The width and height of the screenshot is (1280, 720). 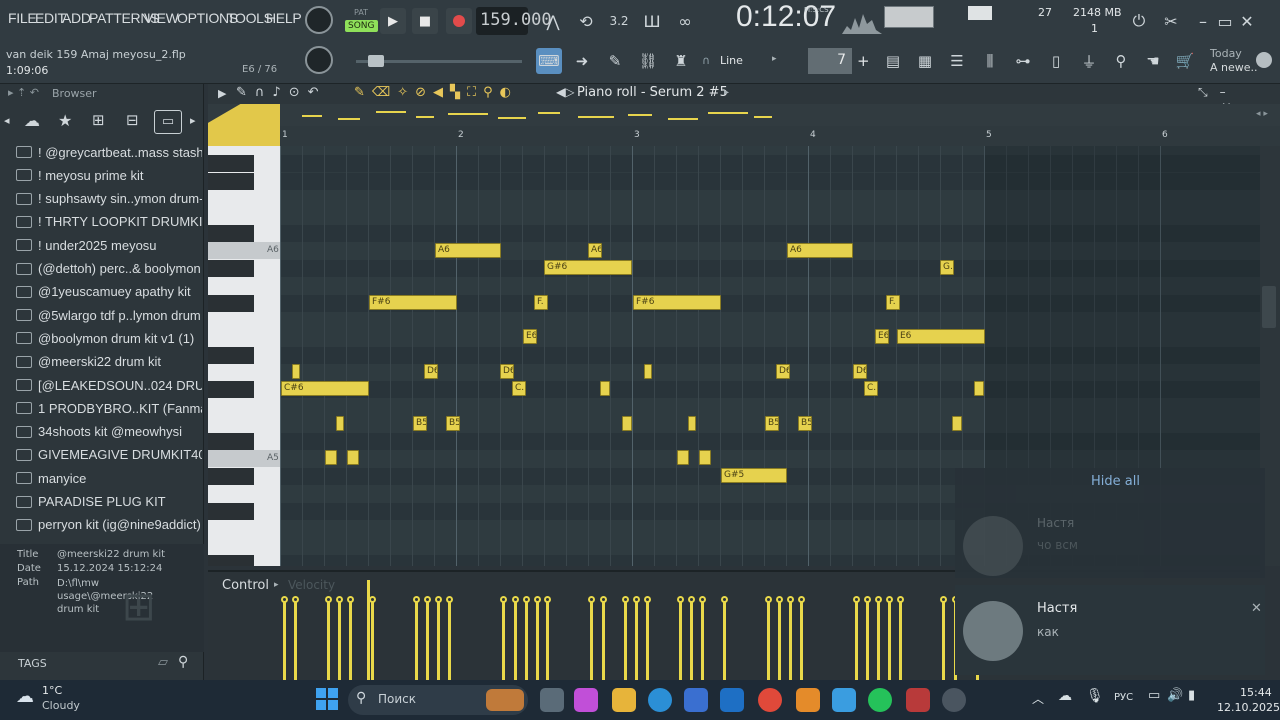 What do you see at coordinates (325, 388) in the screenshot?
I see `note: C#6` at bounding box center [325, 388].